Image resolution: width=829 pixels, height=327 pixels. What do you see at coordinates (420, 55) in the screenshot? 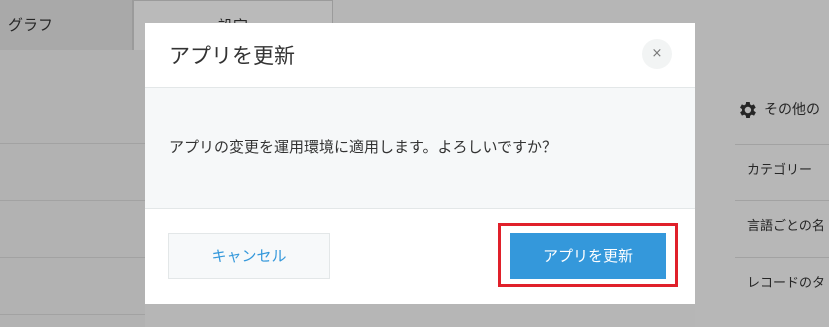
I see `dialog-header: アプリを更新 ×` at bounding box center [420, 55].